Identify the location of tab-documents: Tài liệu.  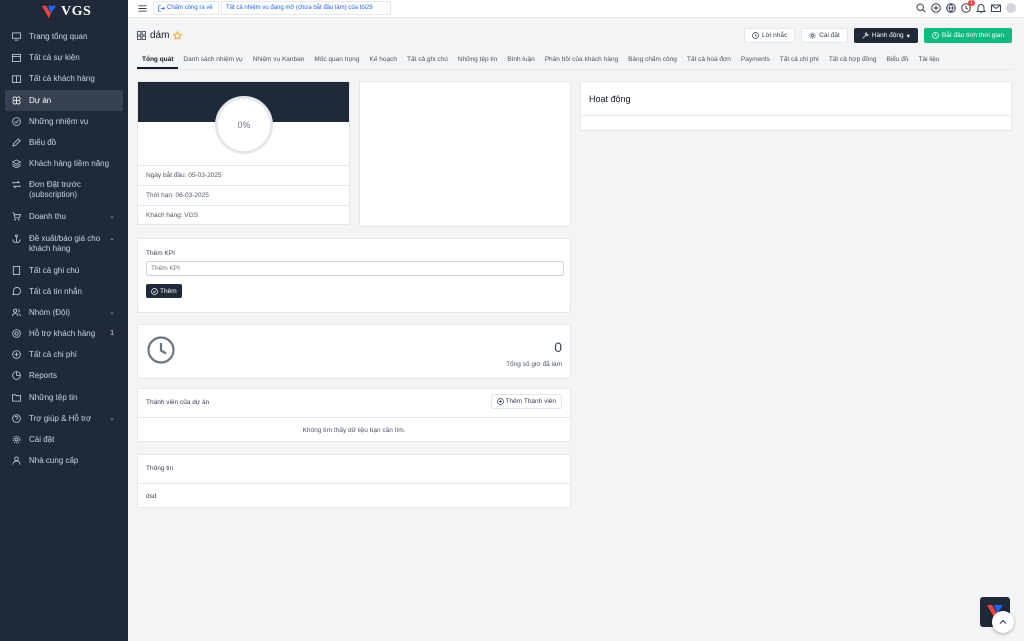
(929, 60).